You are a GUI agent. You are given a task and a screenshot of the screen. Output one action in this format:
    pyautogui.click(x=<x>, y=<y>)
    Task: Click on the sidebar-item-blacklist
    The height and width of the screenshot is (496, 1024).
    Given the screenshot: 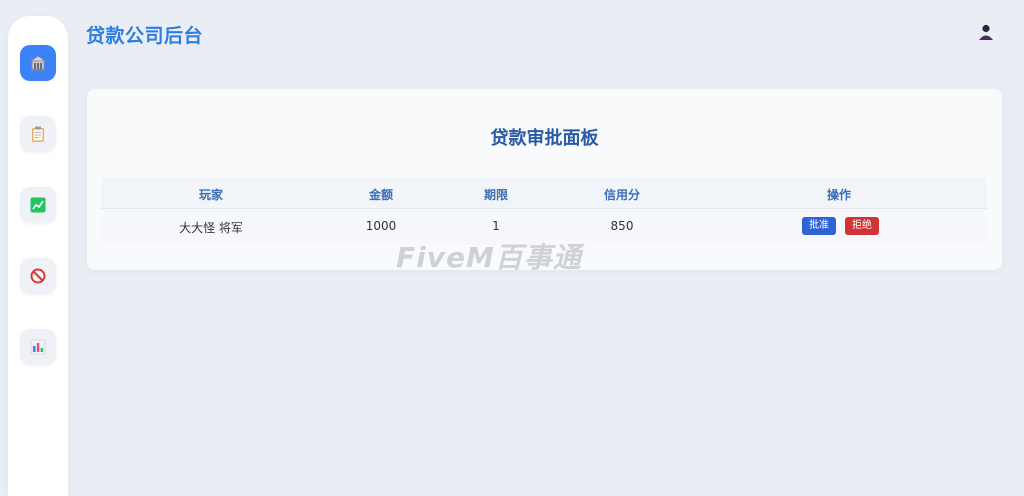 What is the action you would take?
    pyautogui.click(x=38, y=276)
    